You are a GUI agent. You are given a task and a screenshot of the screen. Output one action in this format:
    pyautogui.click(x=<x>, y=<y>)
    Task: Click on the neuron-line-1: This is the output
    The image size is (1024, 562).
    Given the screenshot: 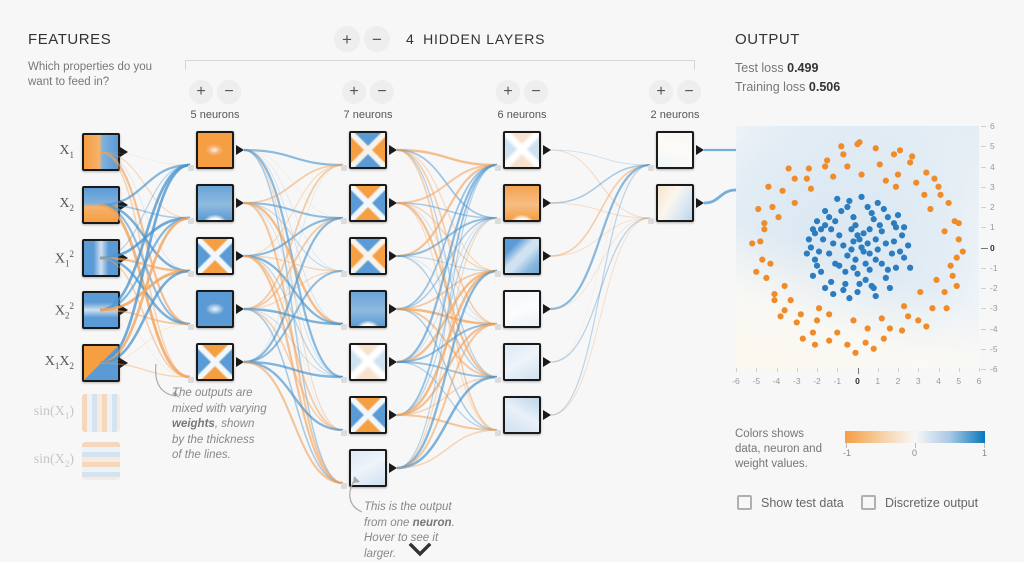 What is the action you would take?
    pyautogui.click(x=408, y=507)
    